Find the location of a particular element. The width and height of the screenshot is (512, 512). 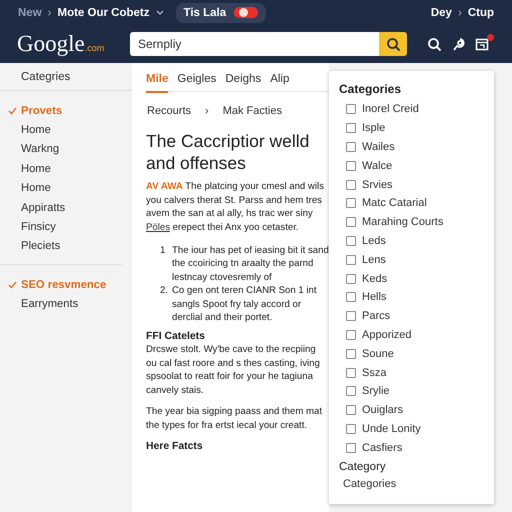

tab: Deighs is located at coordinates (243, 83).